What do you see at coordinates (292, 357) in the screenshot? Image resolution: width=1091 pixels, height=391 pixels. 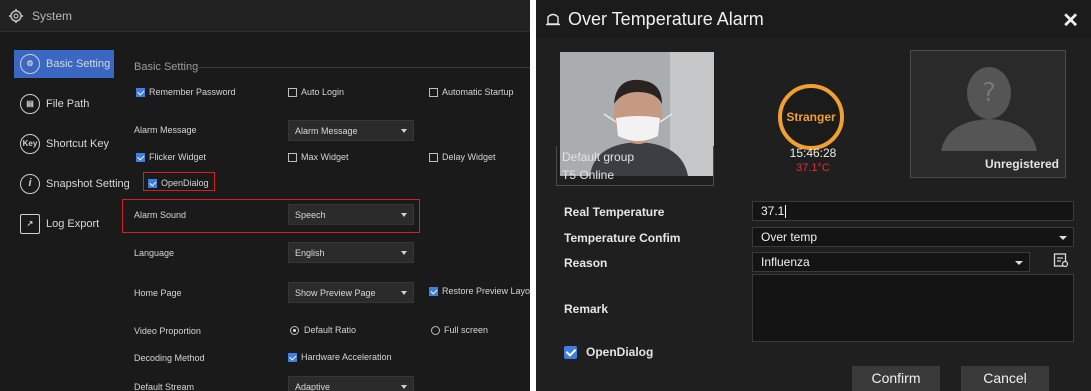 I see `hardware-acceleration-checkbox` at bounding box center [292, 357].